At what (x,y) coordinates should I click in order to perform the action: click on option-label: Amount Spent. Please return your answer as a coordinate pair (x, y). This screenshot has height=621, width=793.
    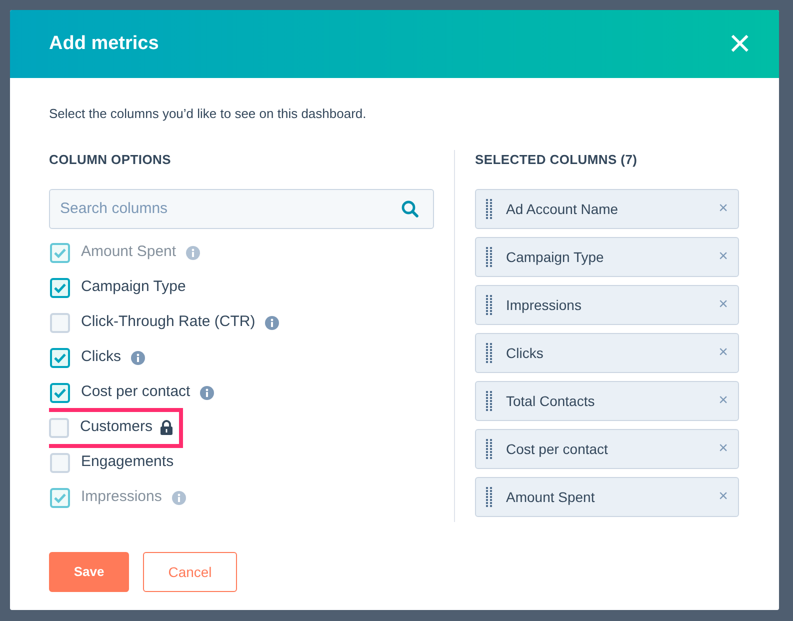
    Looking at the image, I should click on (128, 252).